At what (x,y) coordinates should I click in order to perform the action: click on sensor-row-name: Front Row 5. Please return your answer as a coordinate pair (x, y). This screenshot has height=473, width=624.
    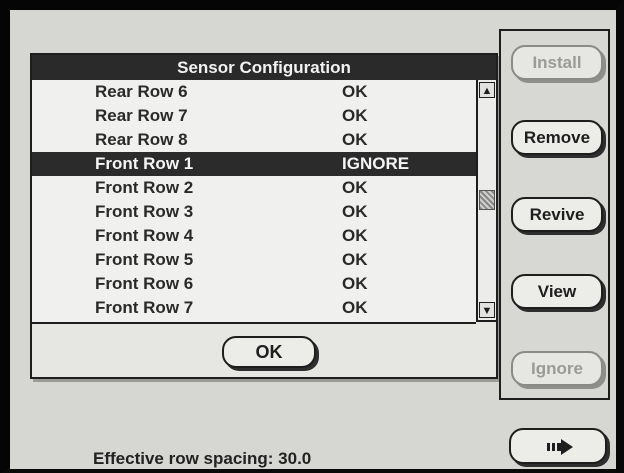
    Looking at the image, I should click on (144, 259).